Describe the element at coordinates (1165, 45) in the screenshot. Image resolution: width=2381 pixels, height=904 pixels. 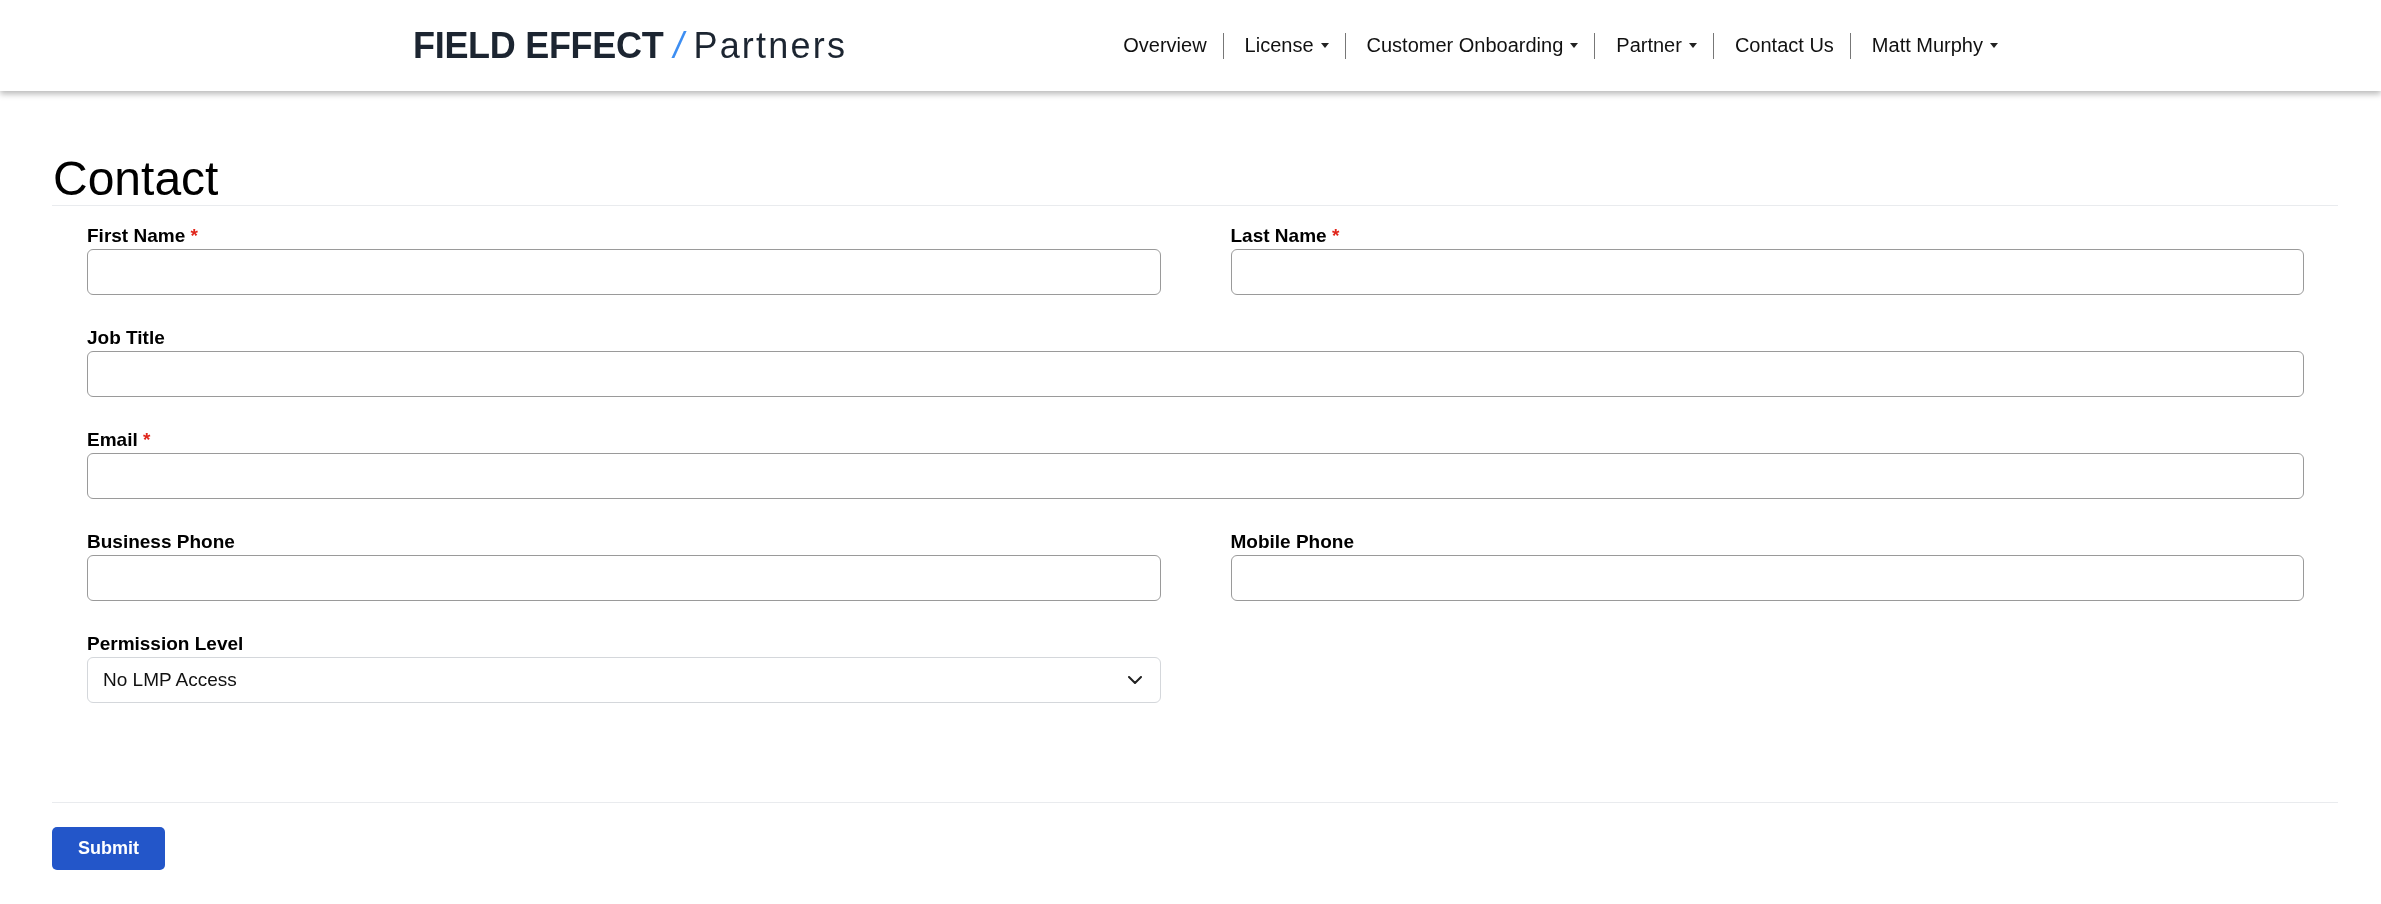
I see `nav-link: Overview` at that location.